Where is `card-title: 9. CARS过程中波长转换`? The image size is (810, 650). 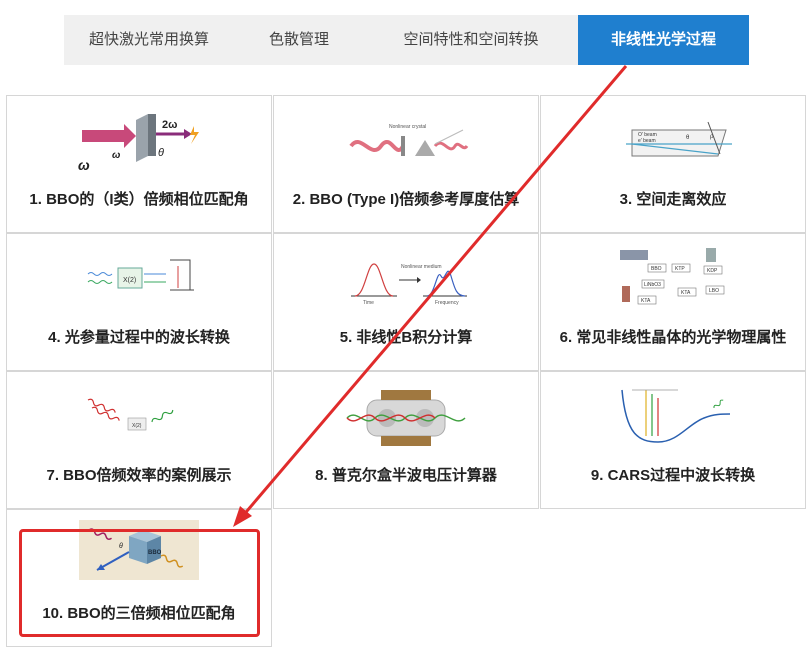 card-title: 9. CARS过程中波长转换 is located at coordinates (673, 475).